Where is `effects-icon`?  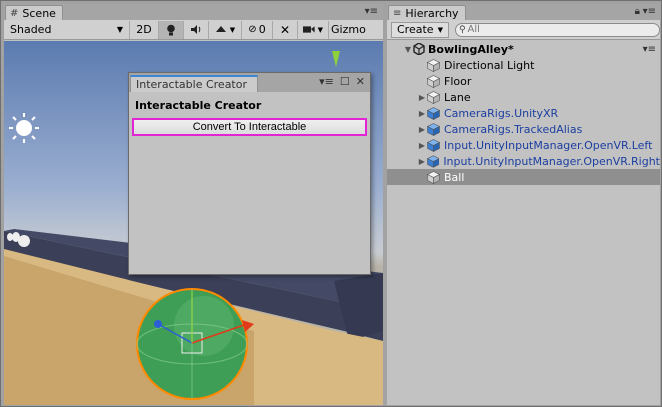 effects-icon is located at coordinates (220, 29).